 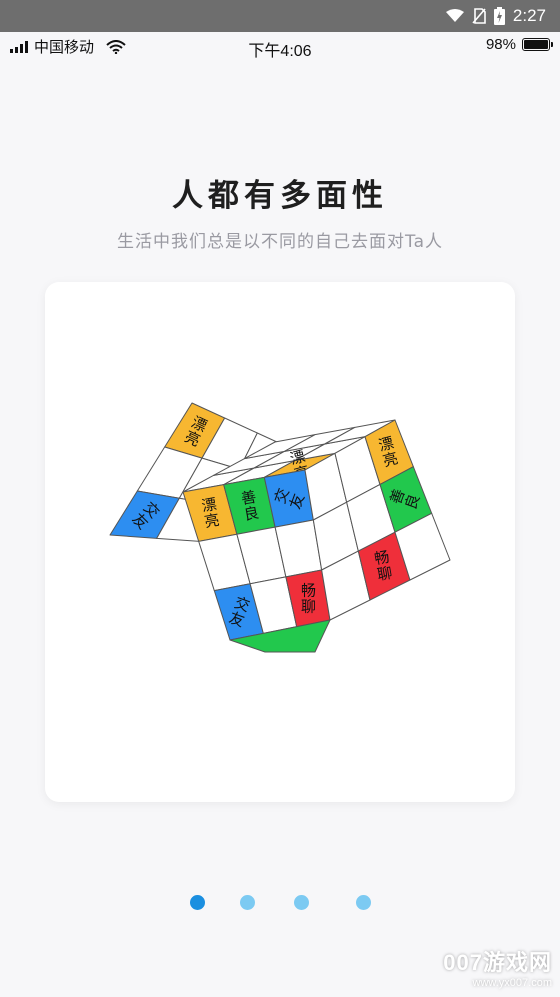 I want to click on svg-text: 亮, so click(x=212, y=521).